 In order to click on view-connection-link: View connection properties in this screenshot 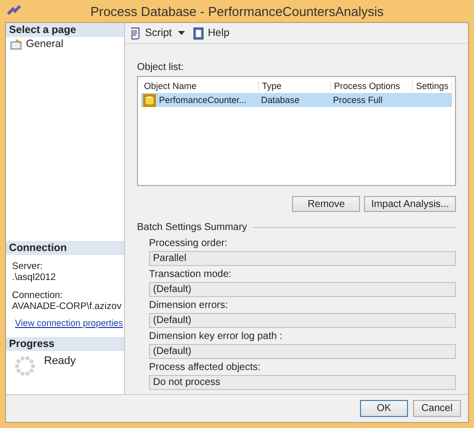, I will do `click(69, 323)`.